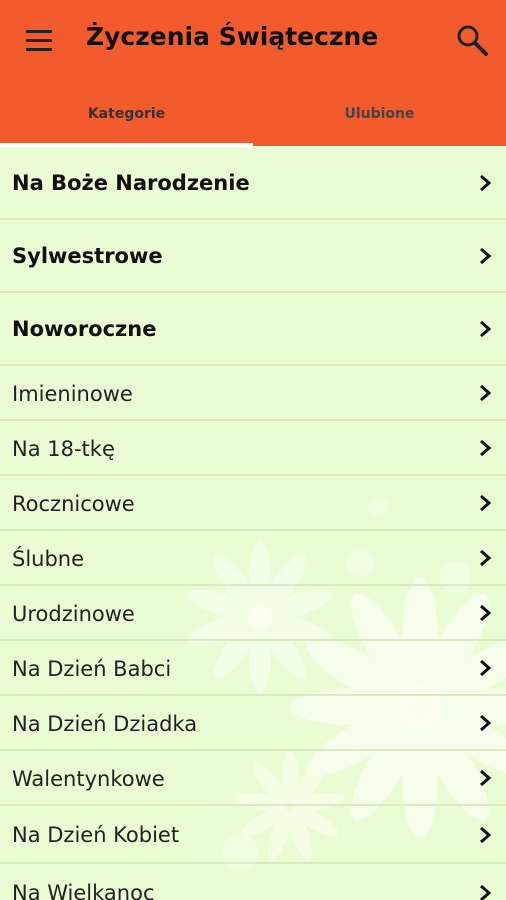 This screenshot has width=506, height=900. What do you see at coordinates (73, 614) in the screenshot?
I see `list-item-label: Urodzinowe` at bounding box center [73, 614].